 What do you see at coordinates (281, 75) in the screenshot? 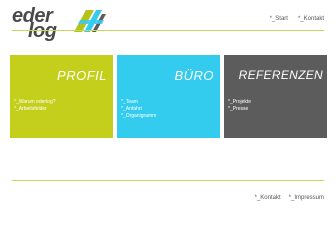
I see `referenzen-title: REFERENZEN` at bounding box center [281, 75].